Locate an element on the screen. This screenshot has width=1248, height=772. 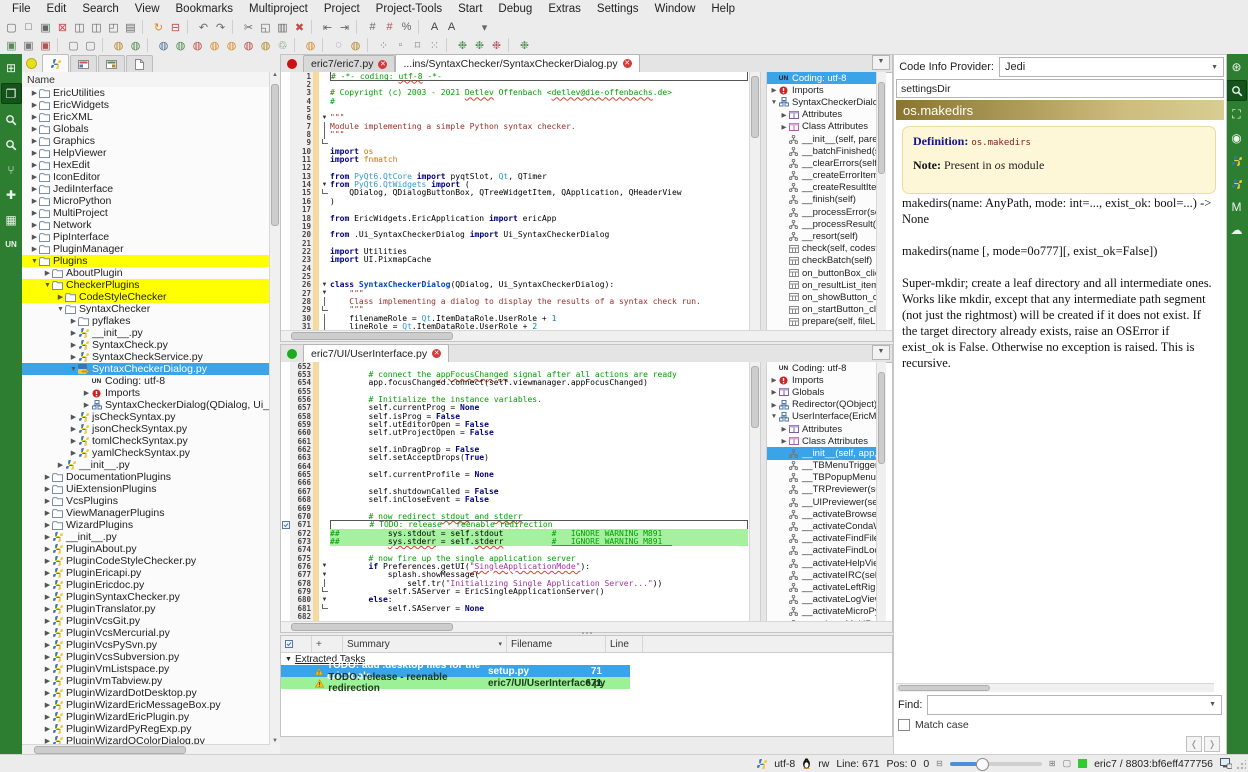
outline-item: __finish(self) is located at coordinates (821, 200).